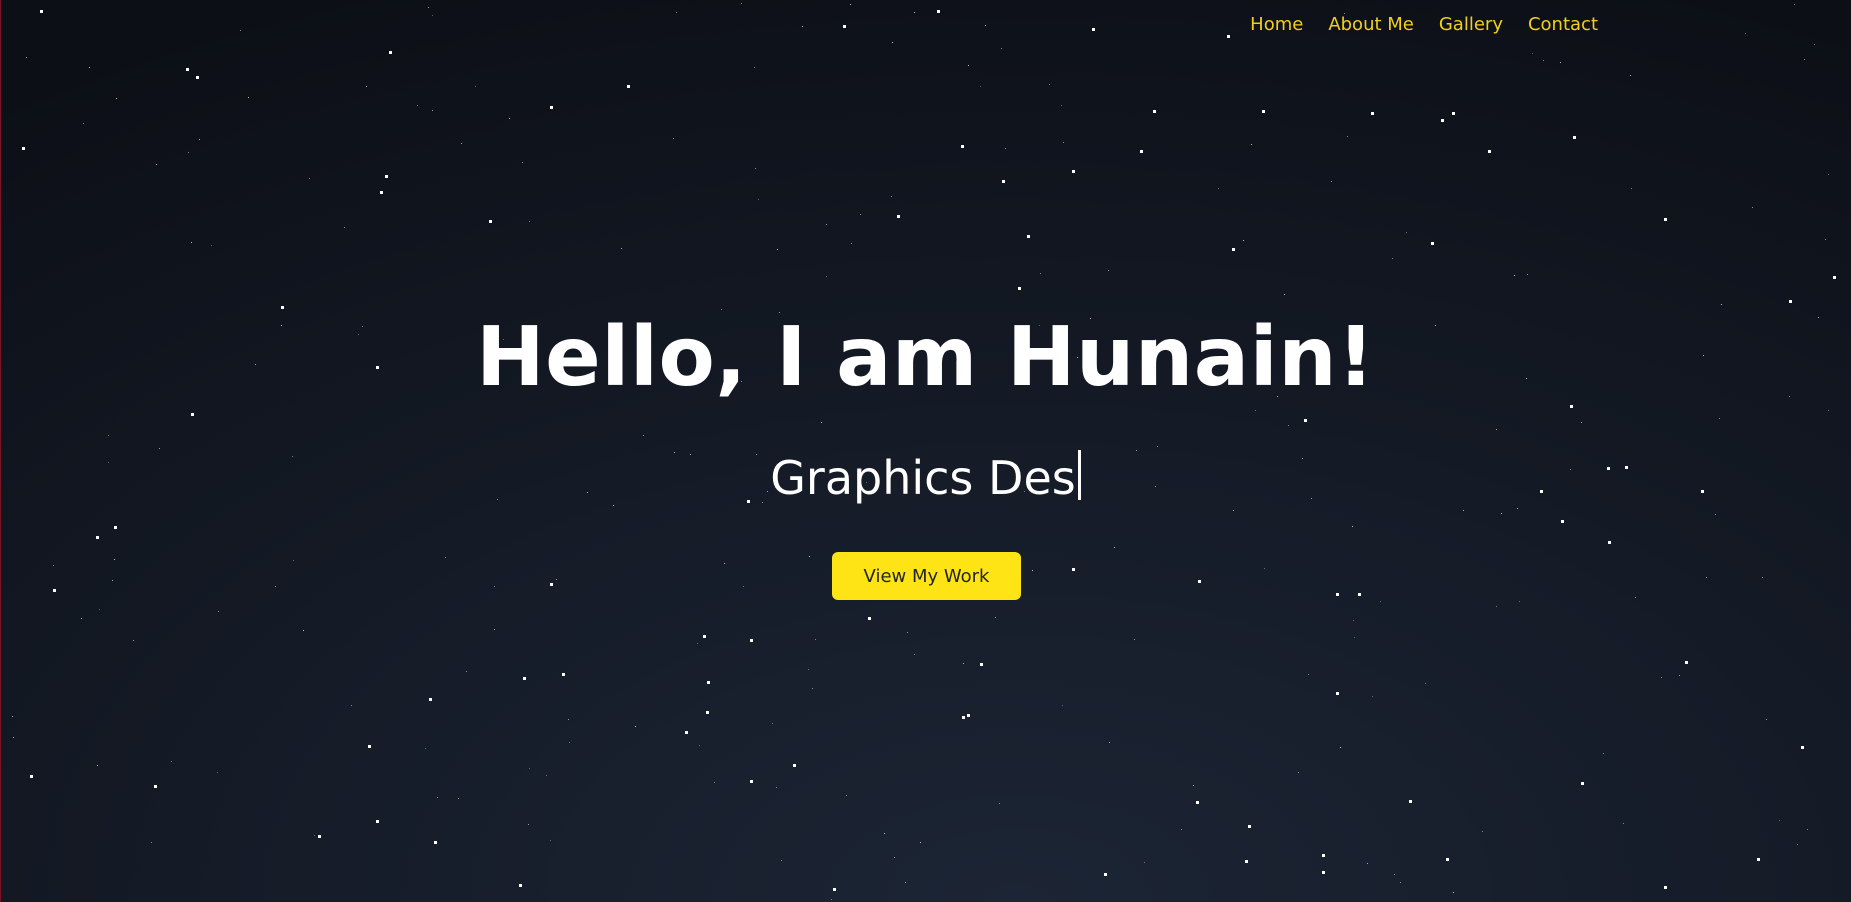 The width and height of the screenshot is (1851, 902). Describe the element at coordinates (925, 357) in the screenshot. I see `hero-headline: Hello, I am Hunain!` at that location.